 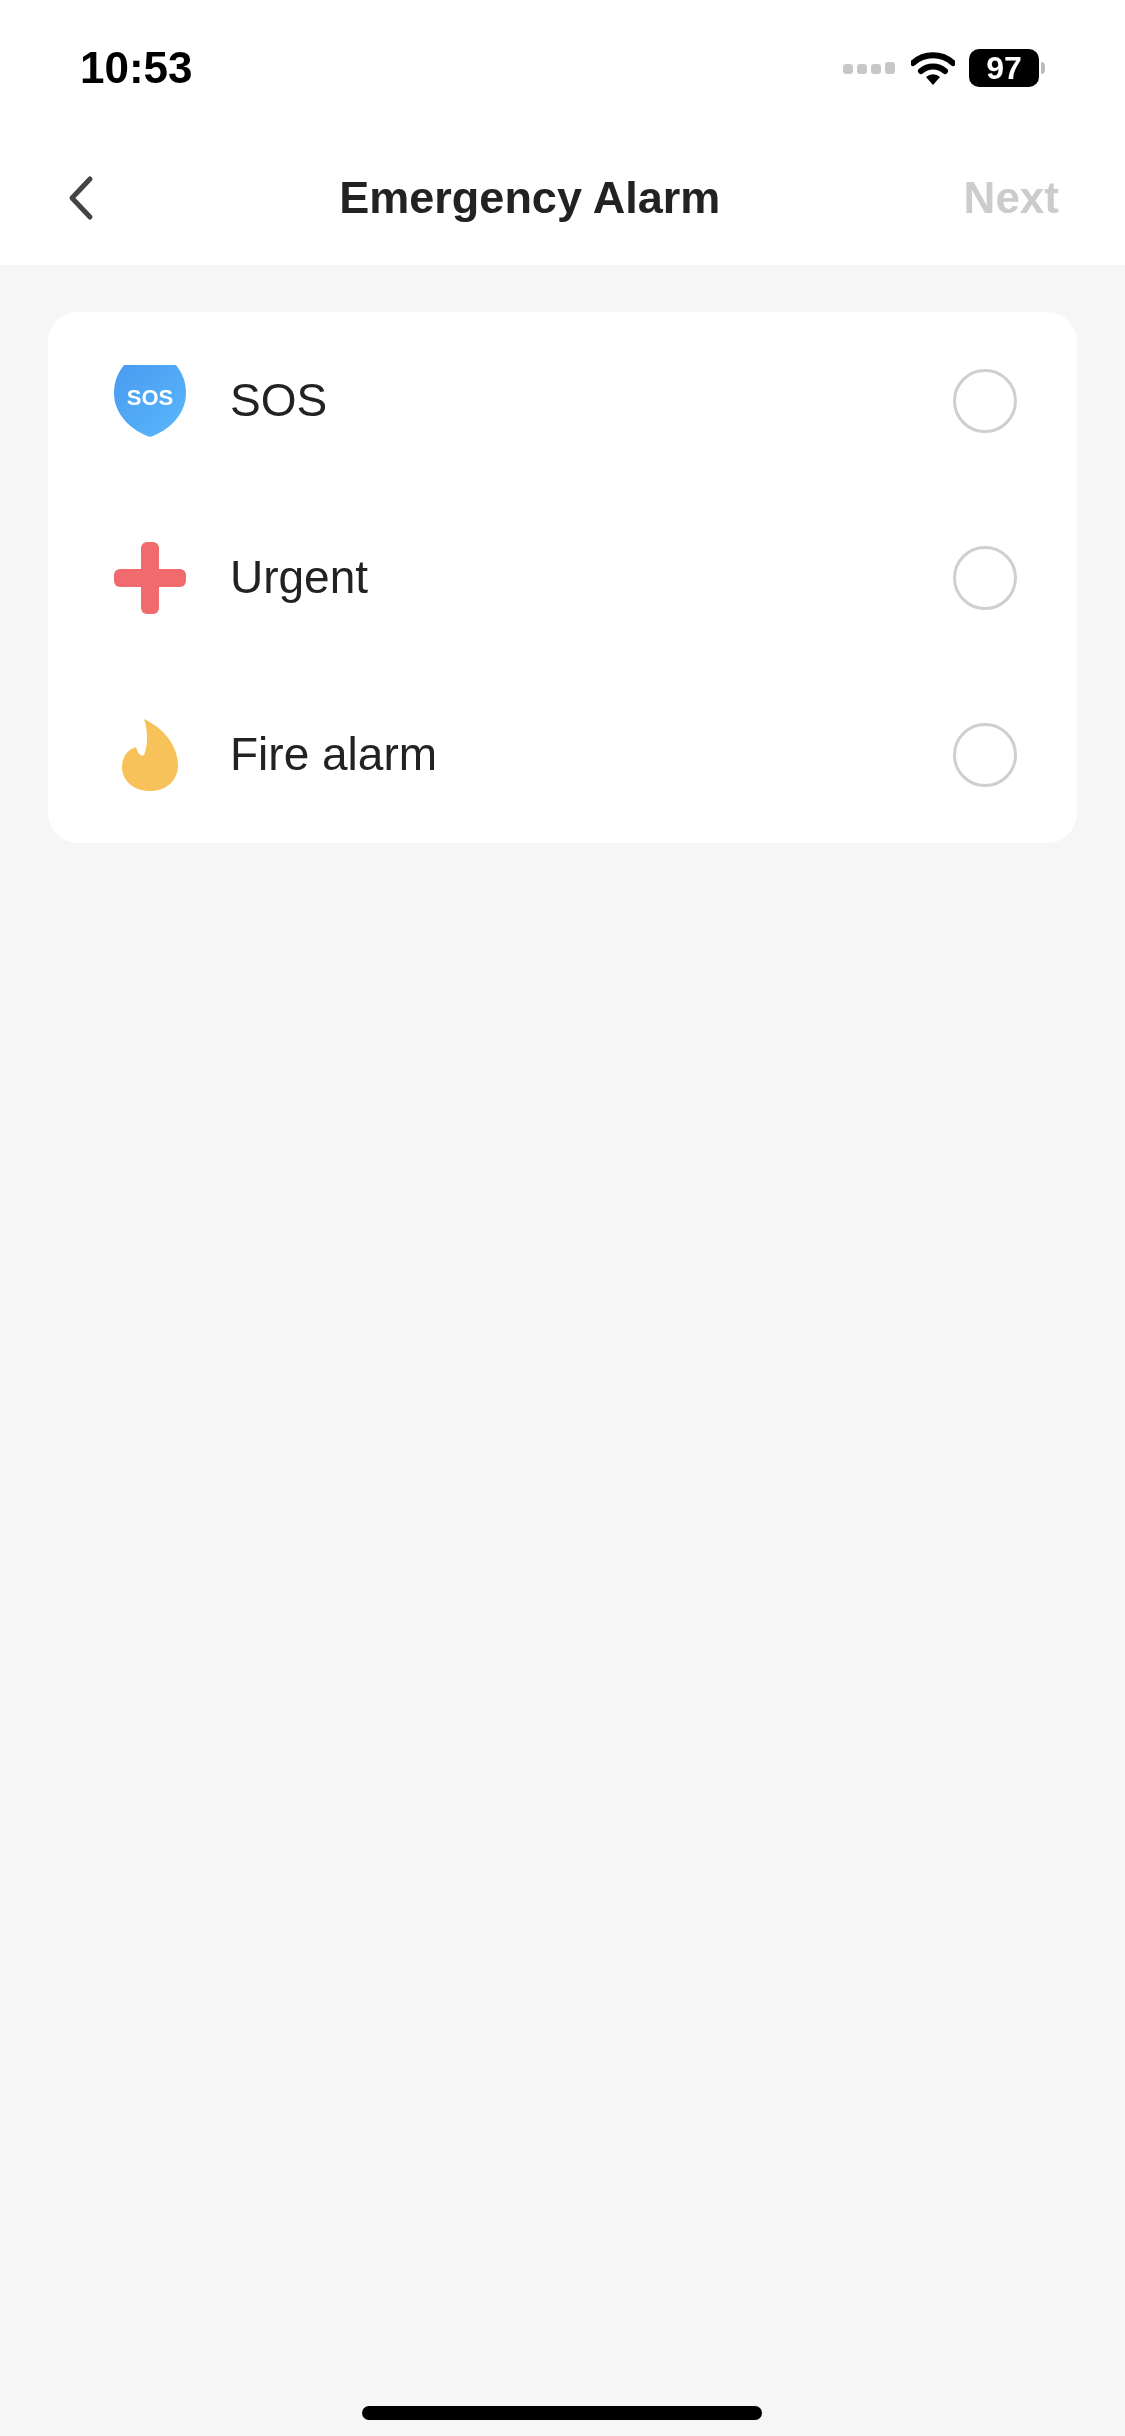 What do you see at coordinates (136, 68) in the screenshot?
I see `status-time: 10:53` at bounding box center [136, 68].